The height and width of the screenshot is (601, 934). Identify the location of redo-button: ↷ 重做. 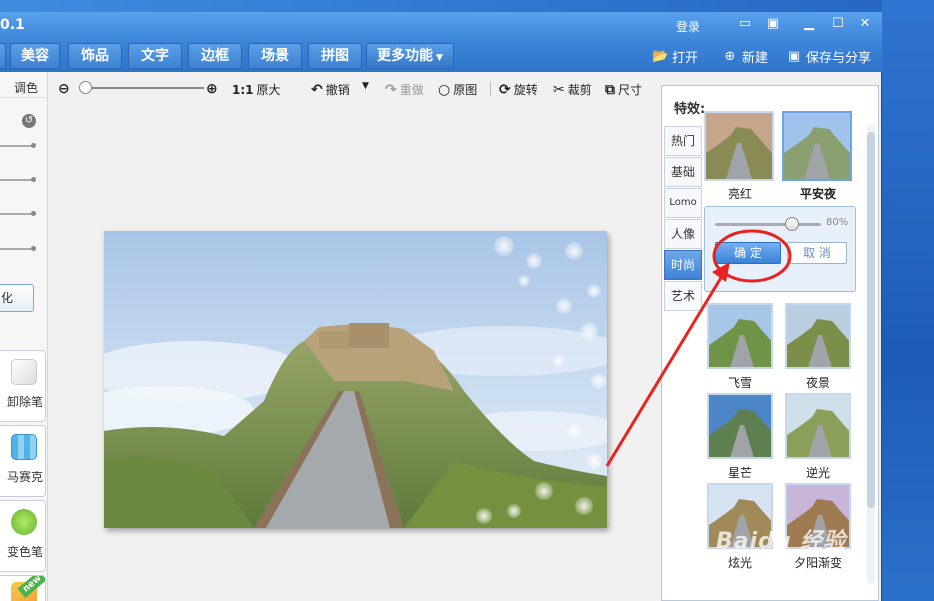
(404, 89).